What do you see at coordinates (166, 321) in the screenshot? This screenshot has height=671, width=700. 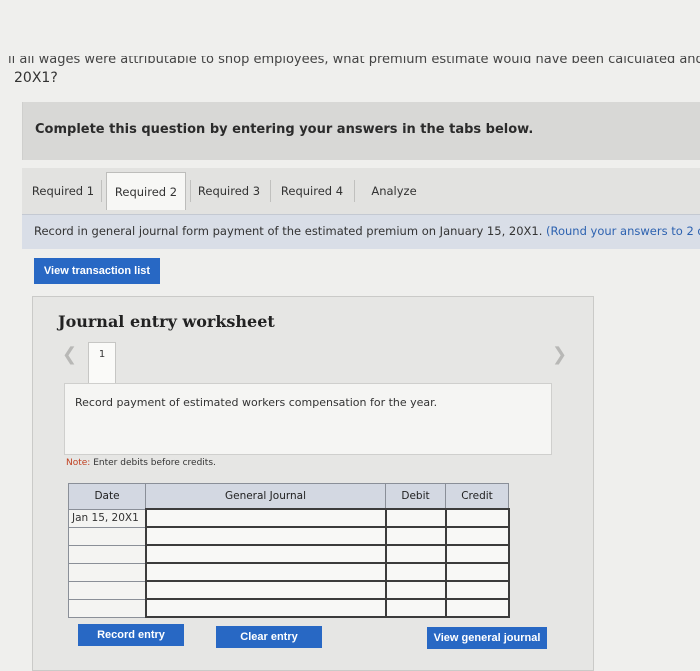 I see `worksheet-title: Journal entry worksheet` at bounding box center [166, 321].